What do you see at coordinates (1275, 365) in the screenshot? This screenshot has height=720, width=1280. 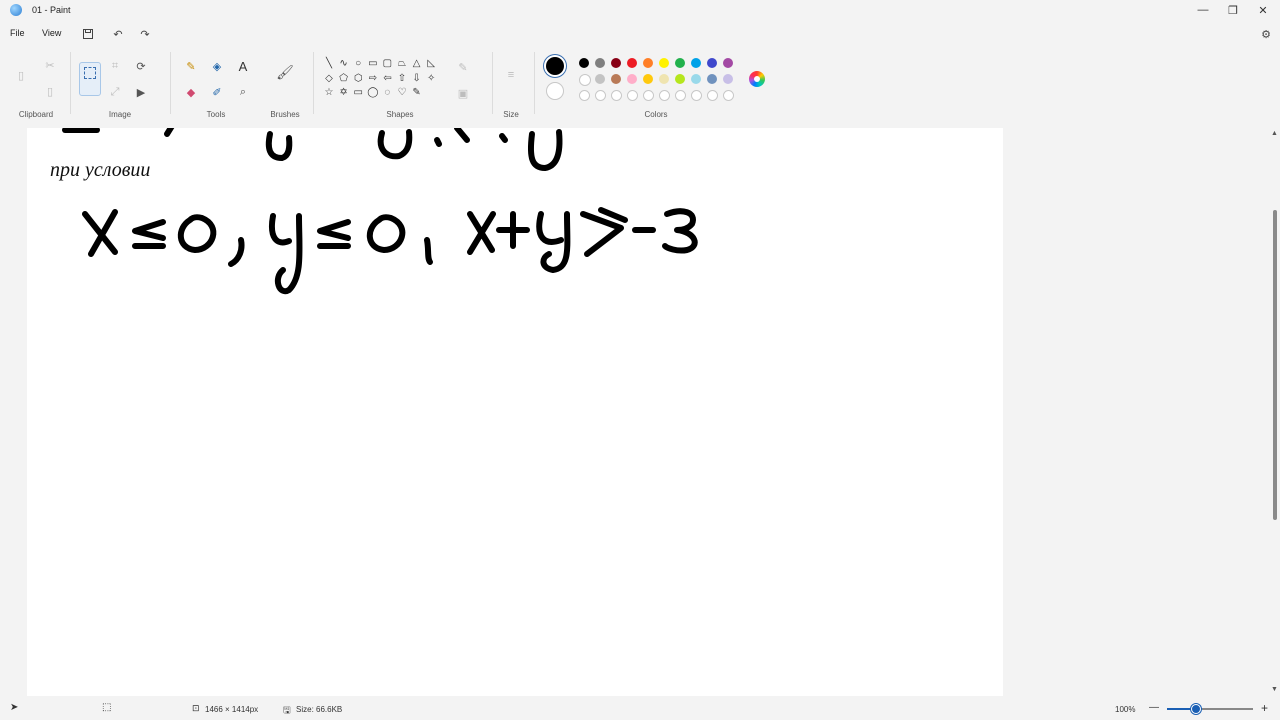 I see `scroll-thumb` at bounding box center [1275, 365].